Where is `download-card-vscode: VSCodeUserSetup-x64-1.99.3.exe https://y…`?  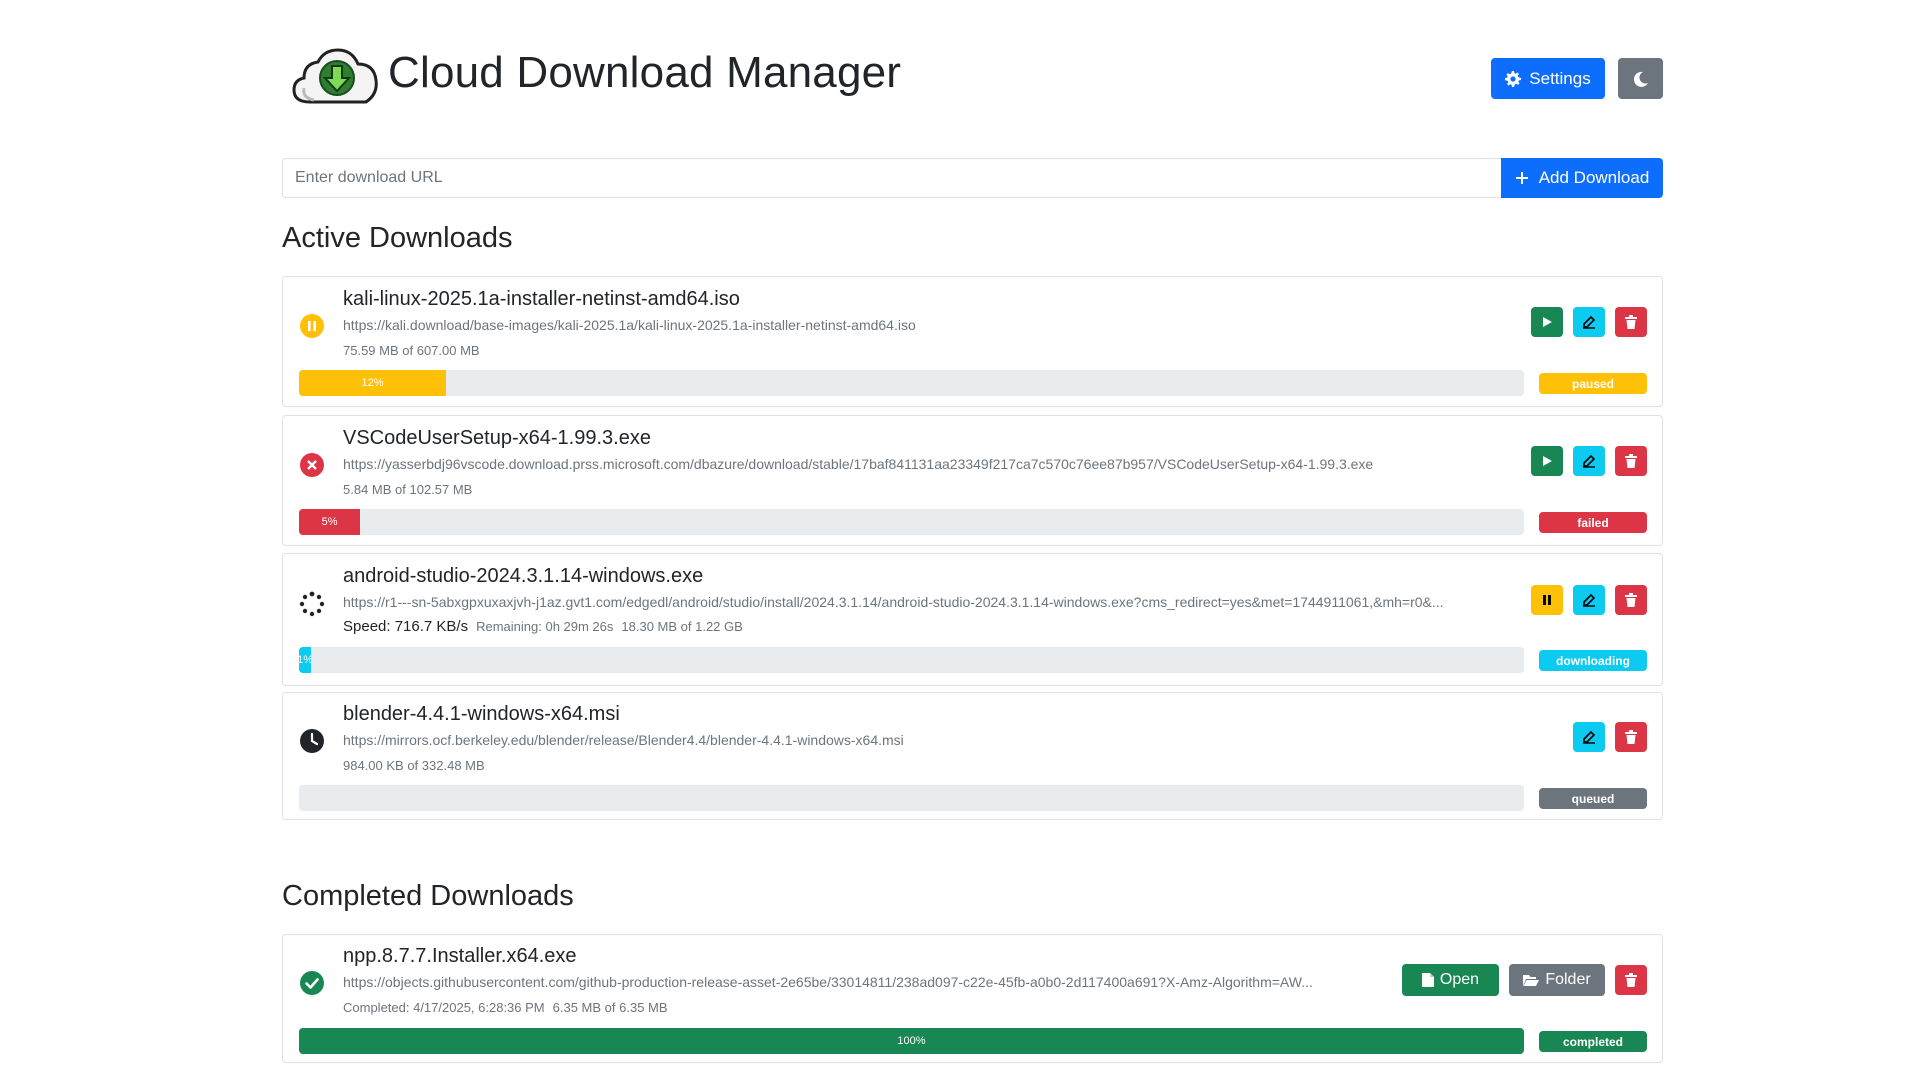
download-card-vscode: VSCodeUserSetup-x64-1.99.3.exe https://y… is located at coordinates (972, 480).